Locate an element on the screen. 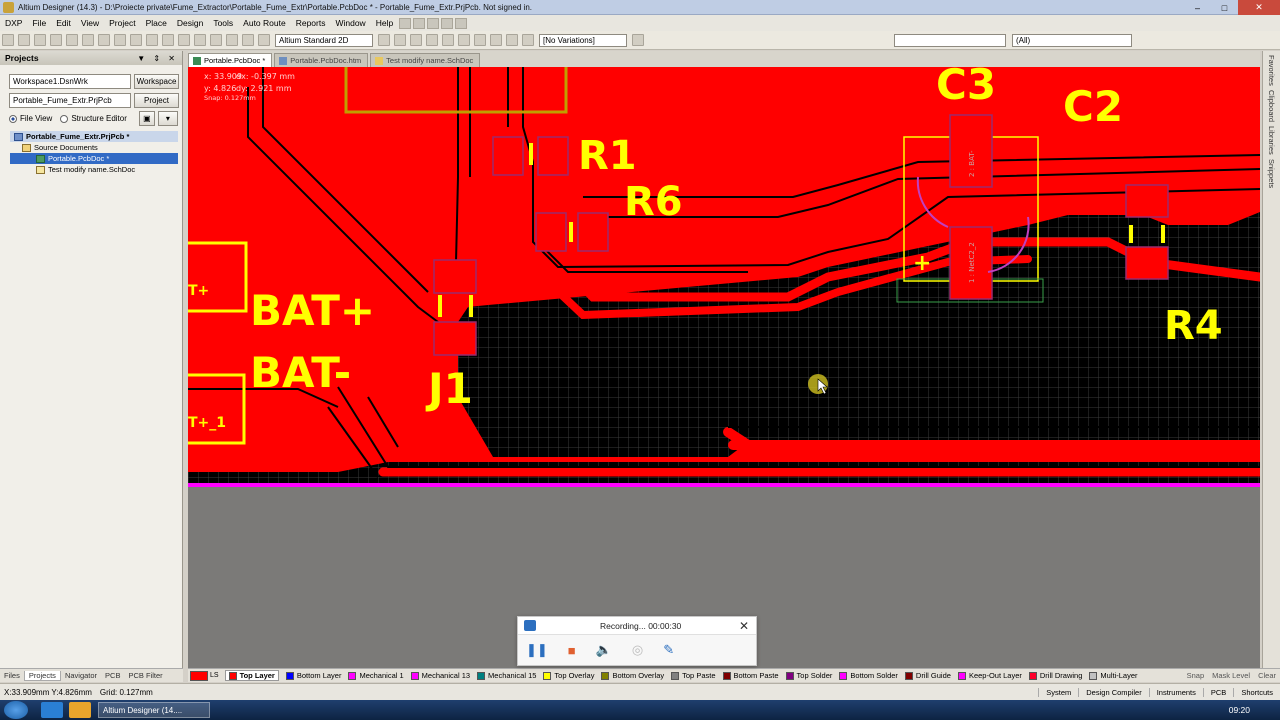 The height and width of the screenshot is (720, 1280). variant-manager-icon is located at coordinates (638, 40).